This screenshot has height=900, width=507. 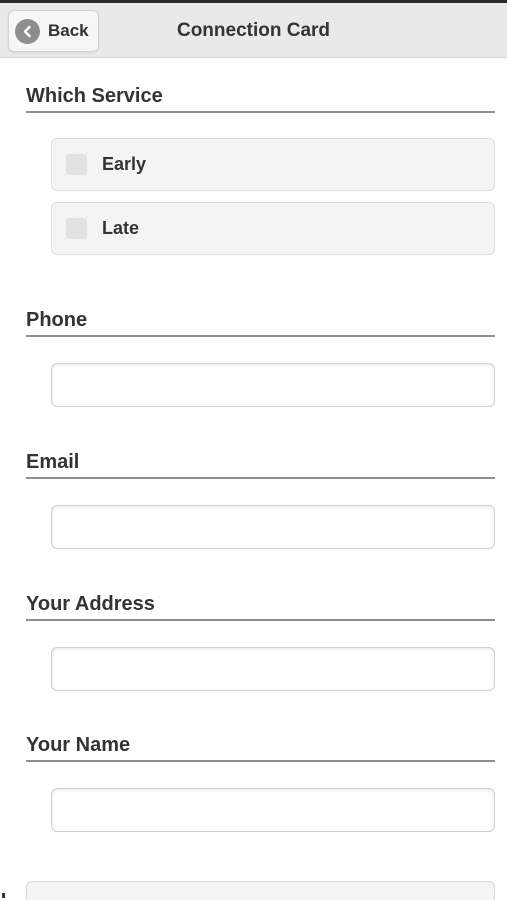 What do you see at coordinates (273, 669) in the screenshot?
I see `address-field` at bounding box center [273, 669].